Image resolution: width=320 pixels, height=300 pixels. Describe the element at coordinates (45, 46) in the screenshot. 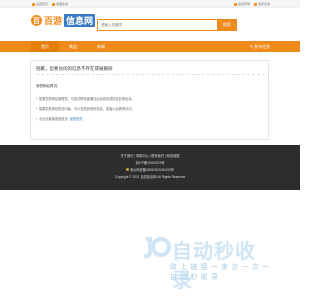

I see `nav-item-home: 首页` at that location.